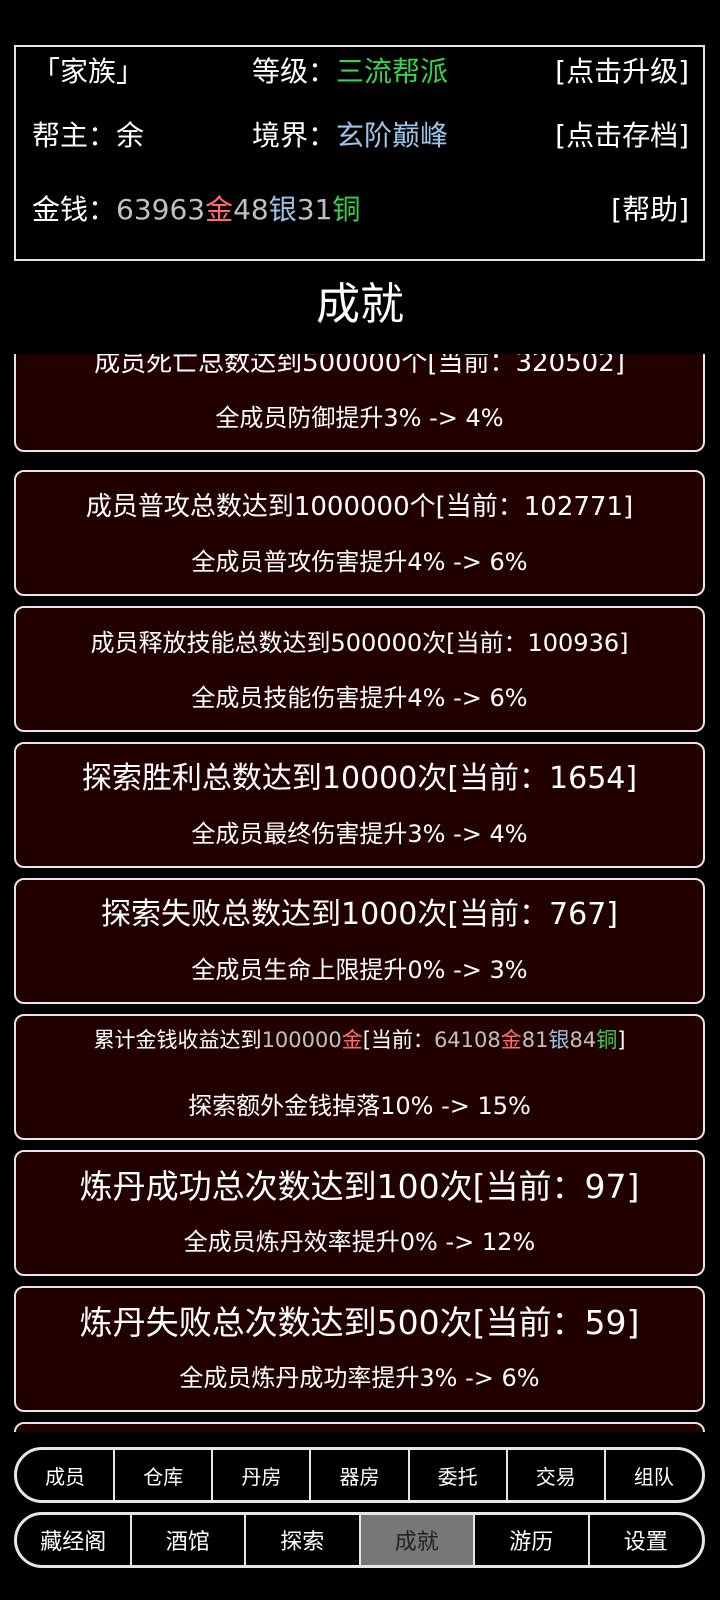  Describe the element at coordinates (359, 1349) in the screenshot. I see `achievement-card: 炼丹失败总次数达到500次[当前：59] 全成员炼丹成功率提升3% -> 6%` at that location.